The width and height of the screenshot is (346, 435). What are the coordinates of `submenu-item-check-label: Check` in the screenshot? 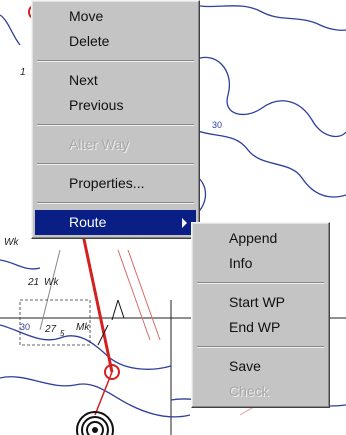 It's located at (249, 391).